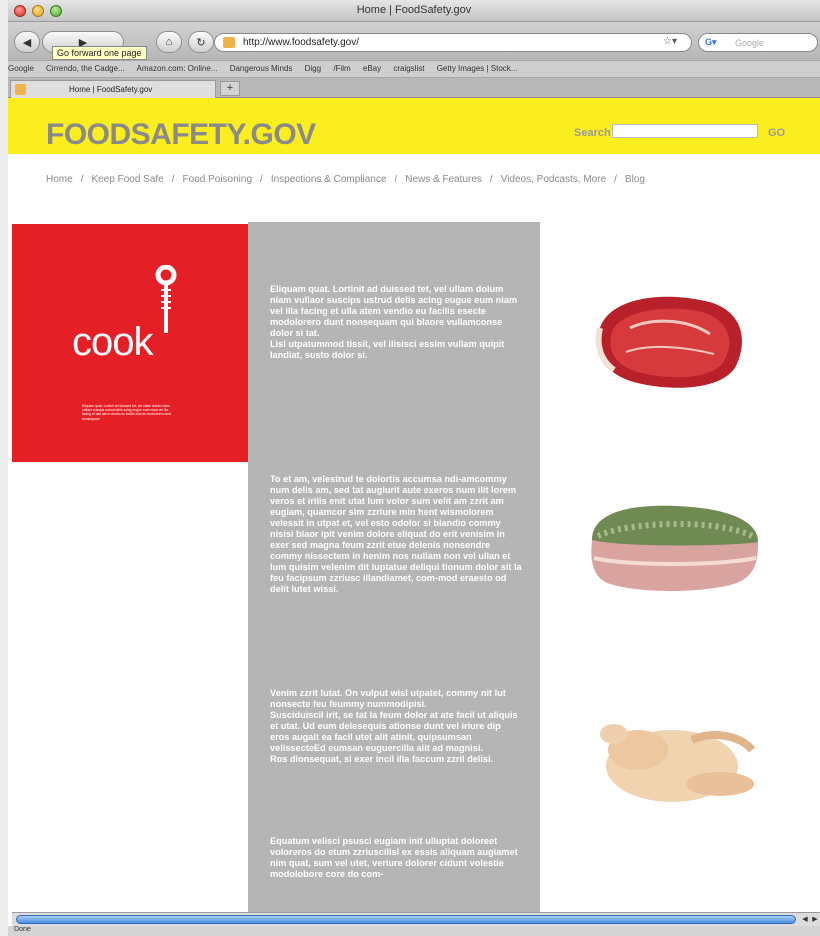 The image size is (820, 936). What do you see at coordinates (635, 179) in the screenshot?
I see `nav-item-blog: Blog` at bounding box center [635, 179].